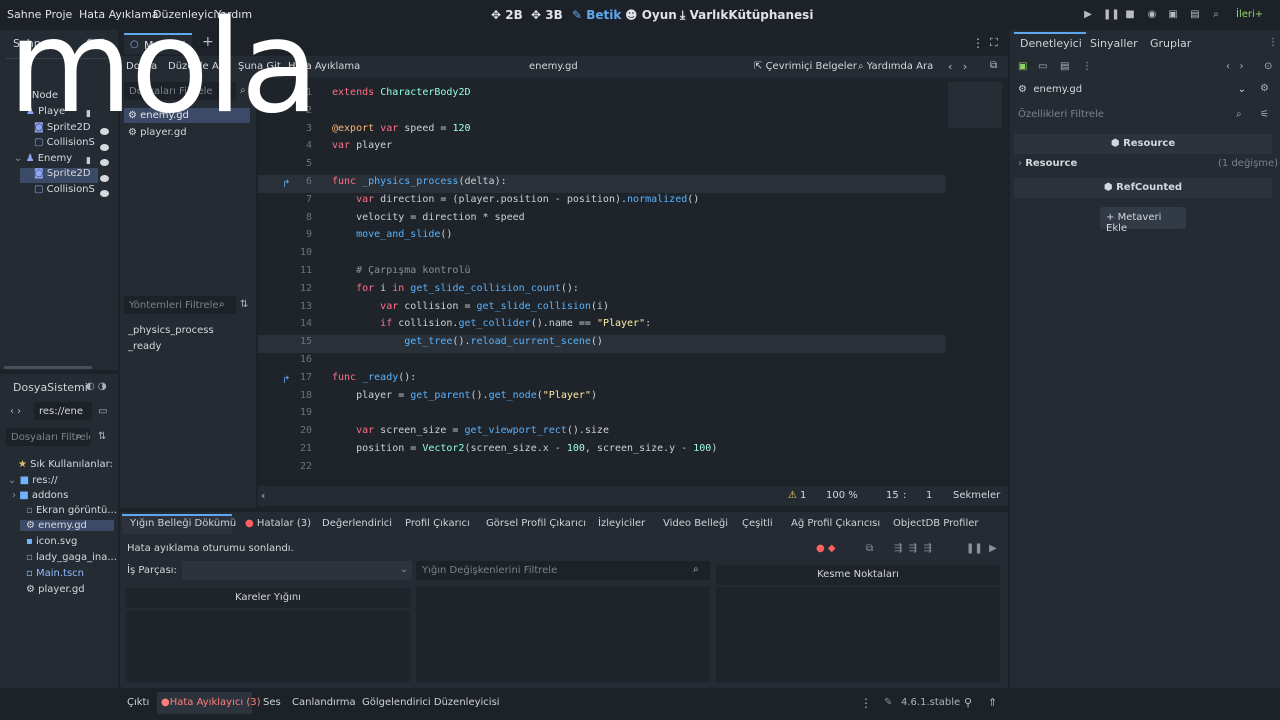 The image size is (1280, 720). What do you see at coordinates (1064, 66) in the screenshot?
I see `save-icon: ▤` at bounding box center [1064, 66].